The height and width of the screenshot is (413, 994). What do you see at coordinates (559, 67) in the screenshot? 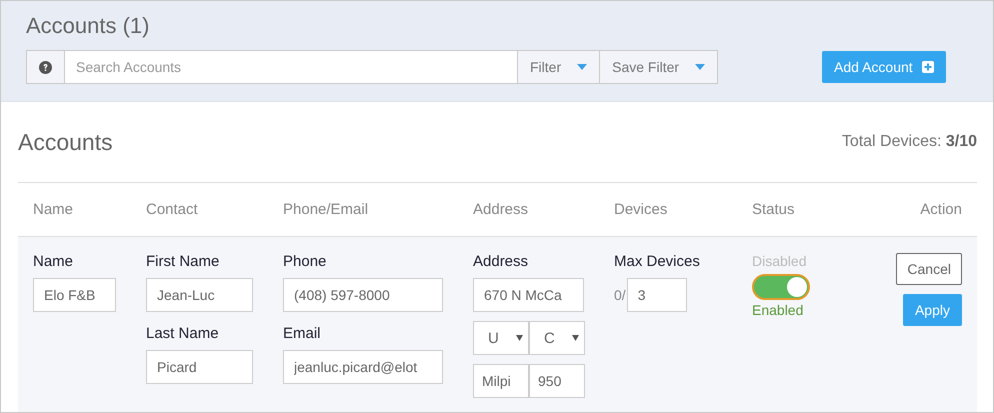
I see `filter-dropdown: Filter` at bounding box center [559, 67].